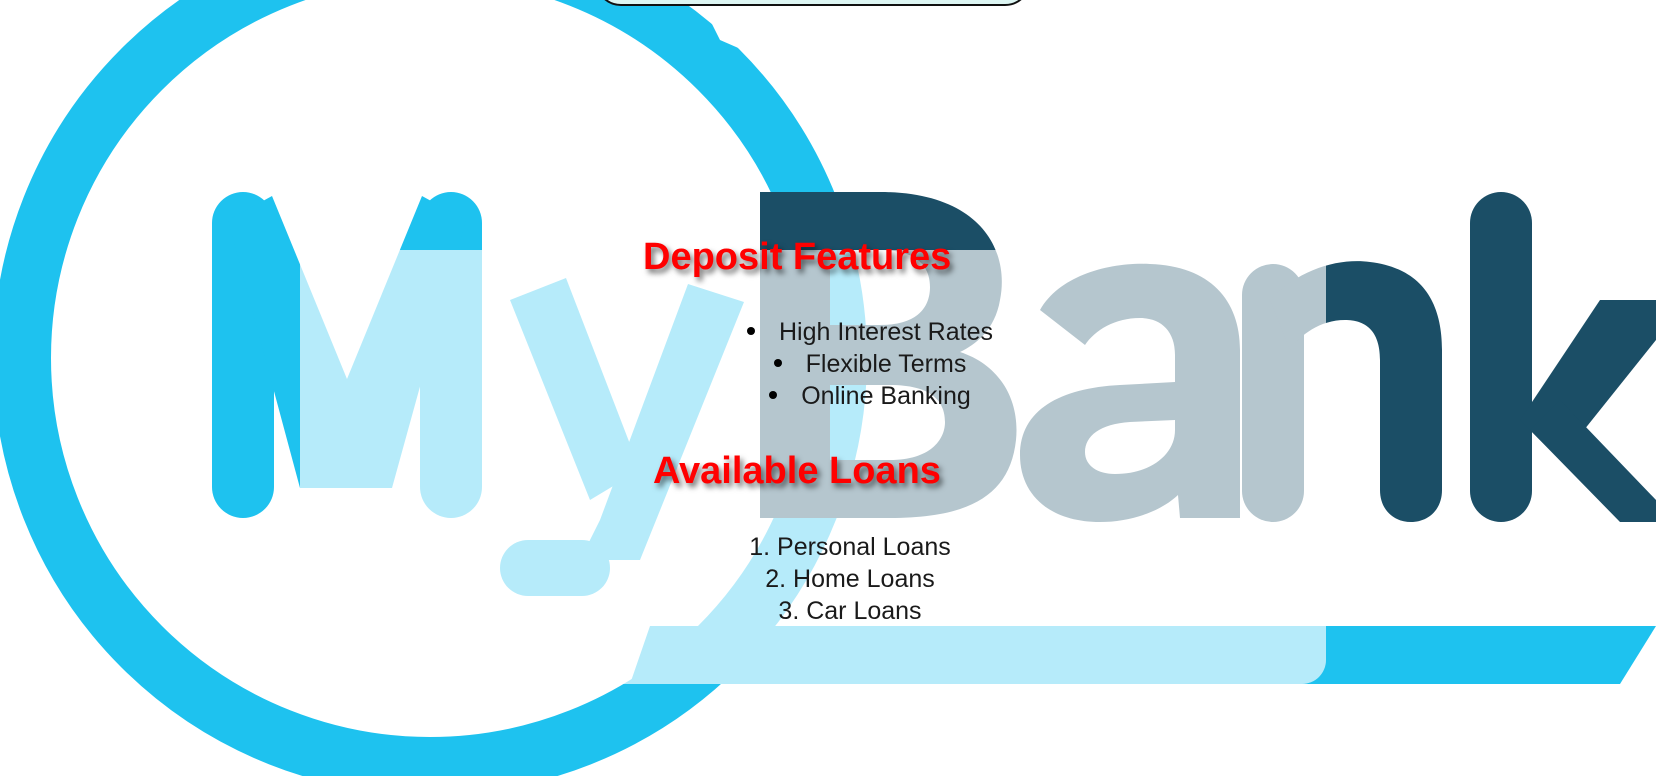 The image size is (1656, 776). Describe the element at coordinates (797, 471) in the screenshot. I see `available-loans-heading: Available Loans` at that location.